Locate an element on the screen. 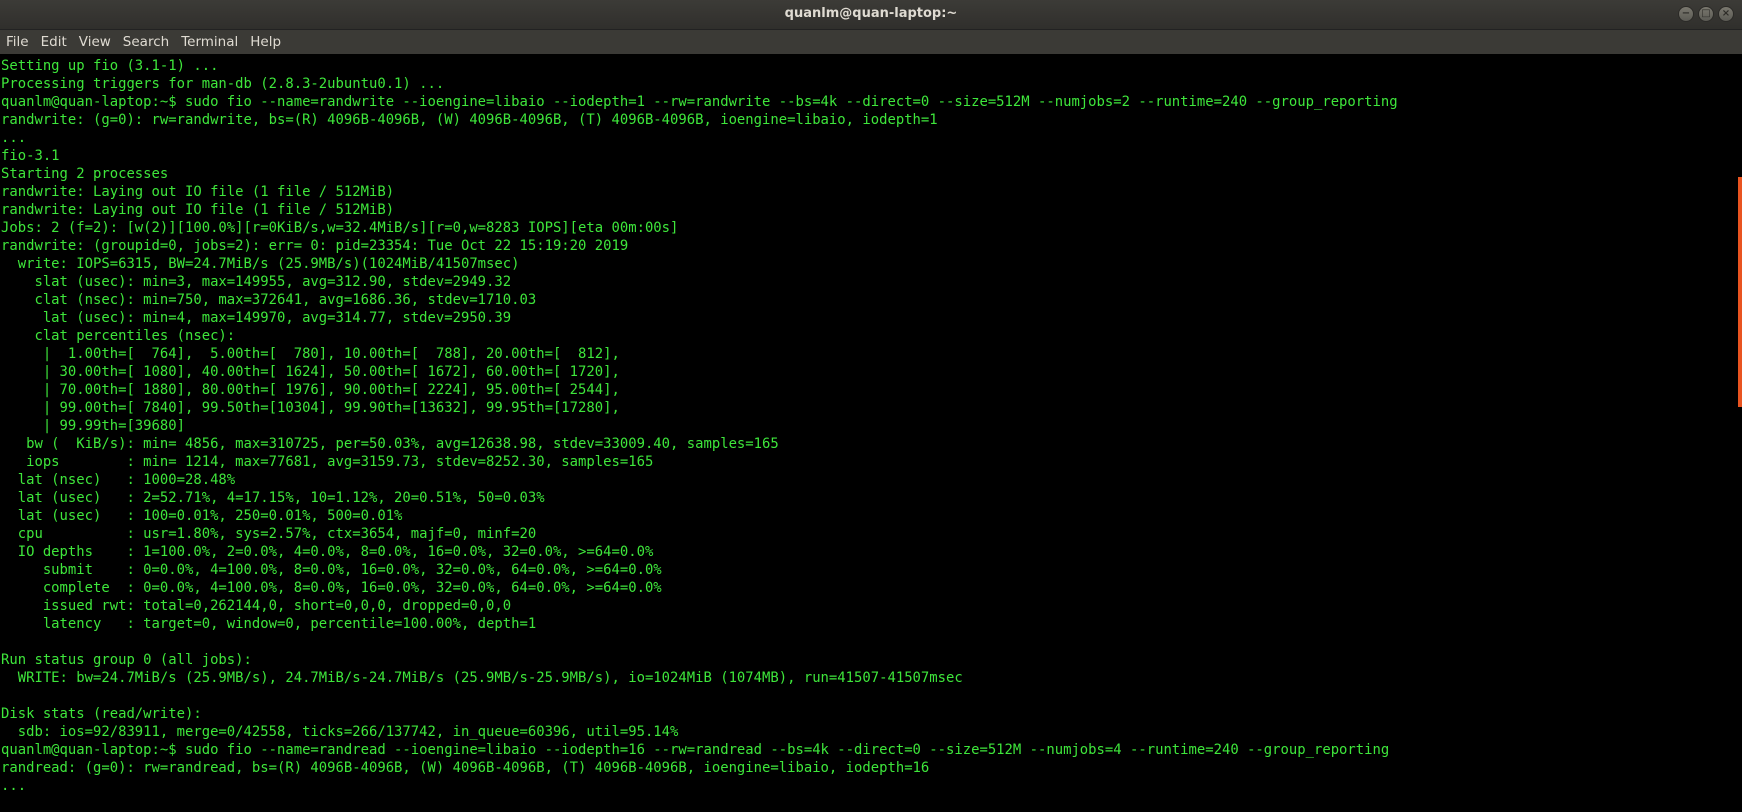  terminal-line: Starting 2 processes is located at coordinates (85, 174).